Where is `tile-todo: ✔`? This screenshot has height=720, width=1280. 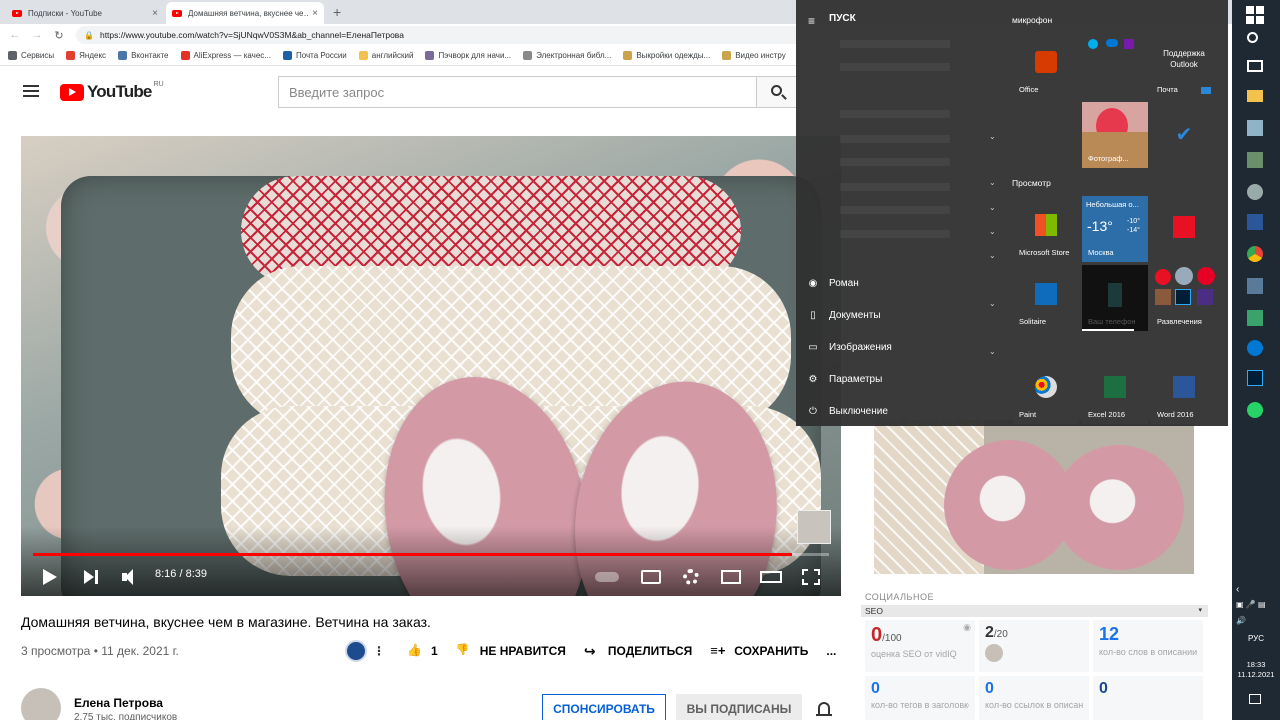 tile-todo: ✔ is located at coordinates (1184, 135).